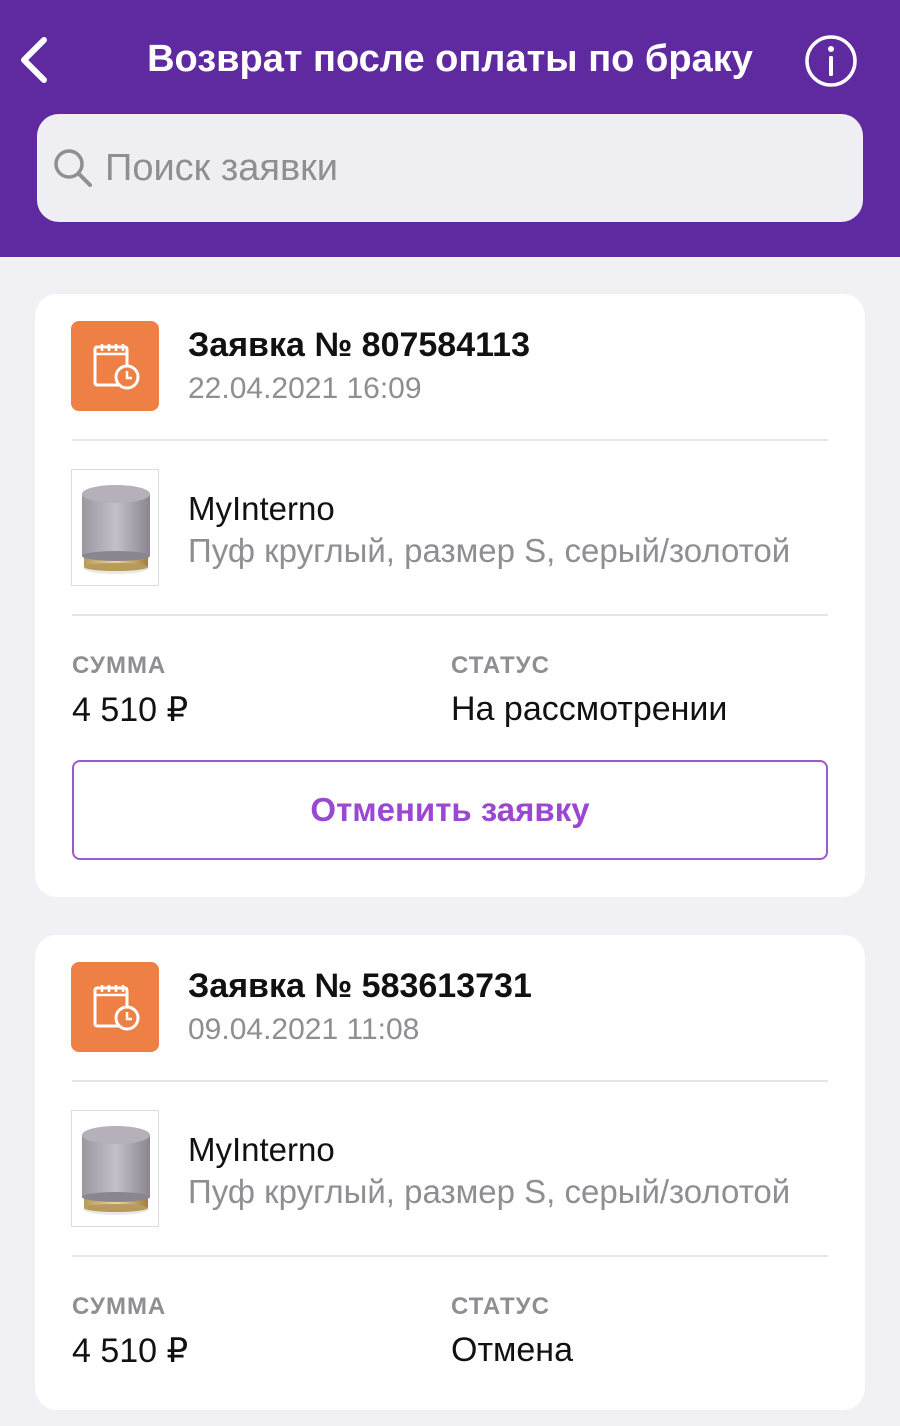  I want to click on page-title: Возврат после оплаты по браку, so click(450, 59).